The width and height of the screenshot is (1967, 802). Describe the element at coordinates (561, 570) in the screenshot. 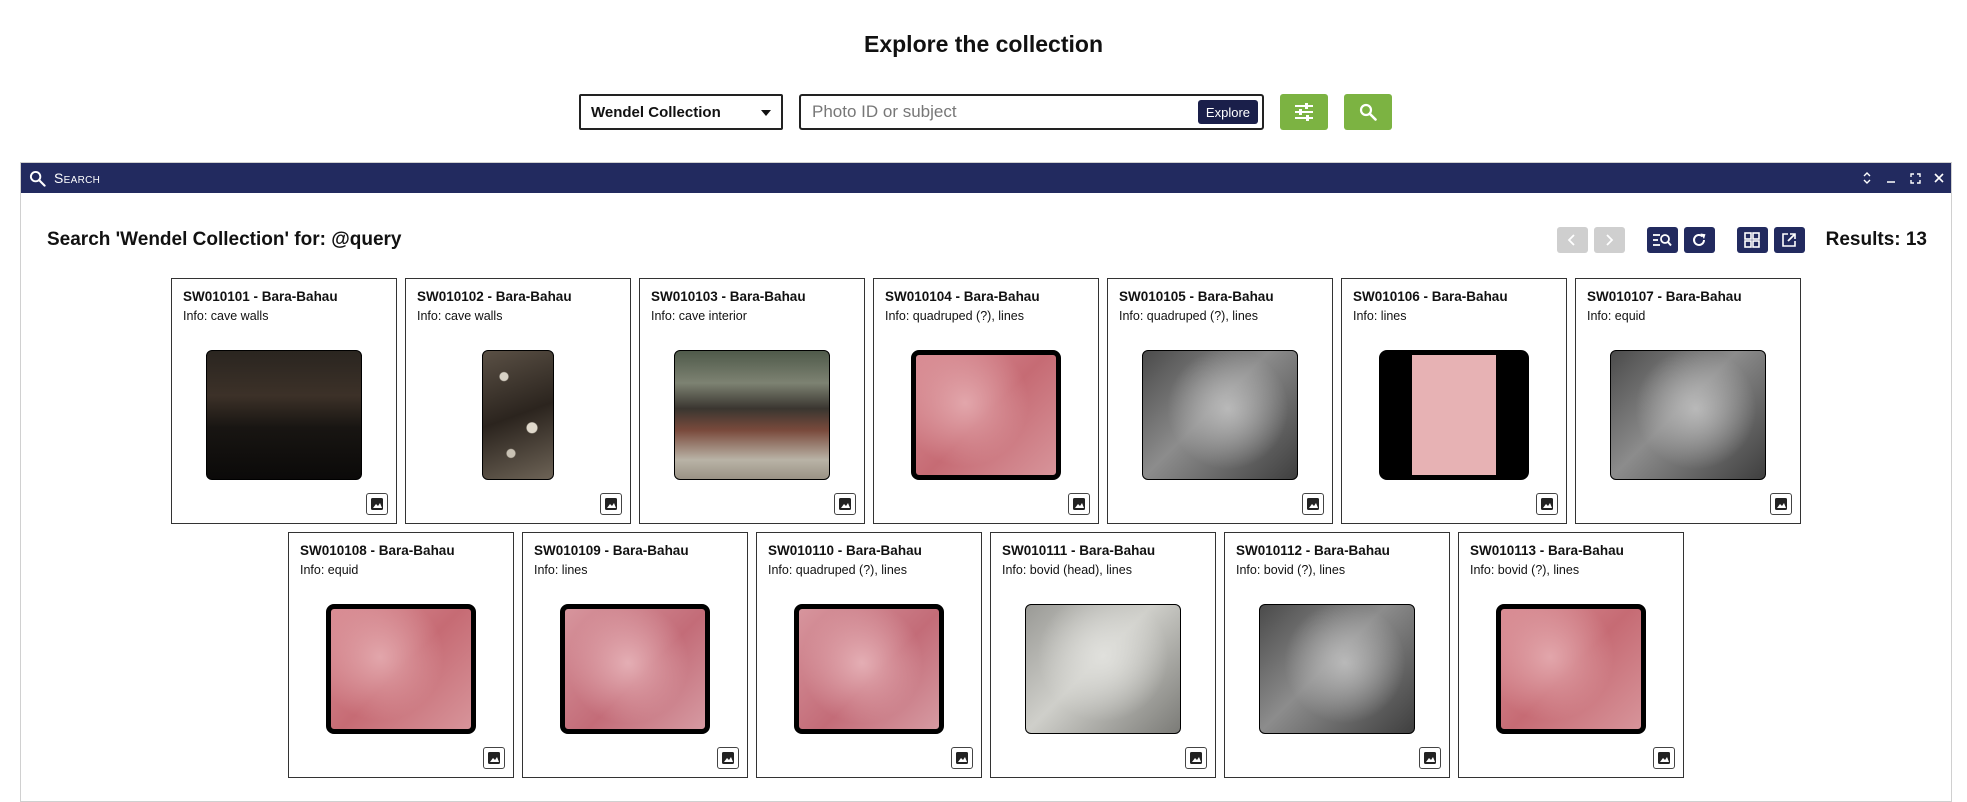

I see `result-card-info: Info: lines` at that location.